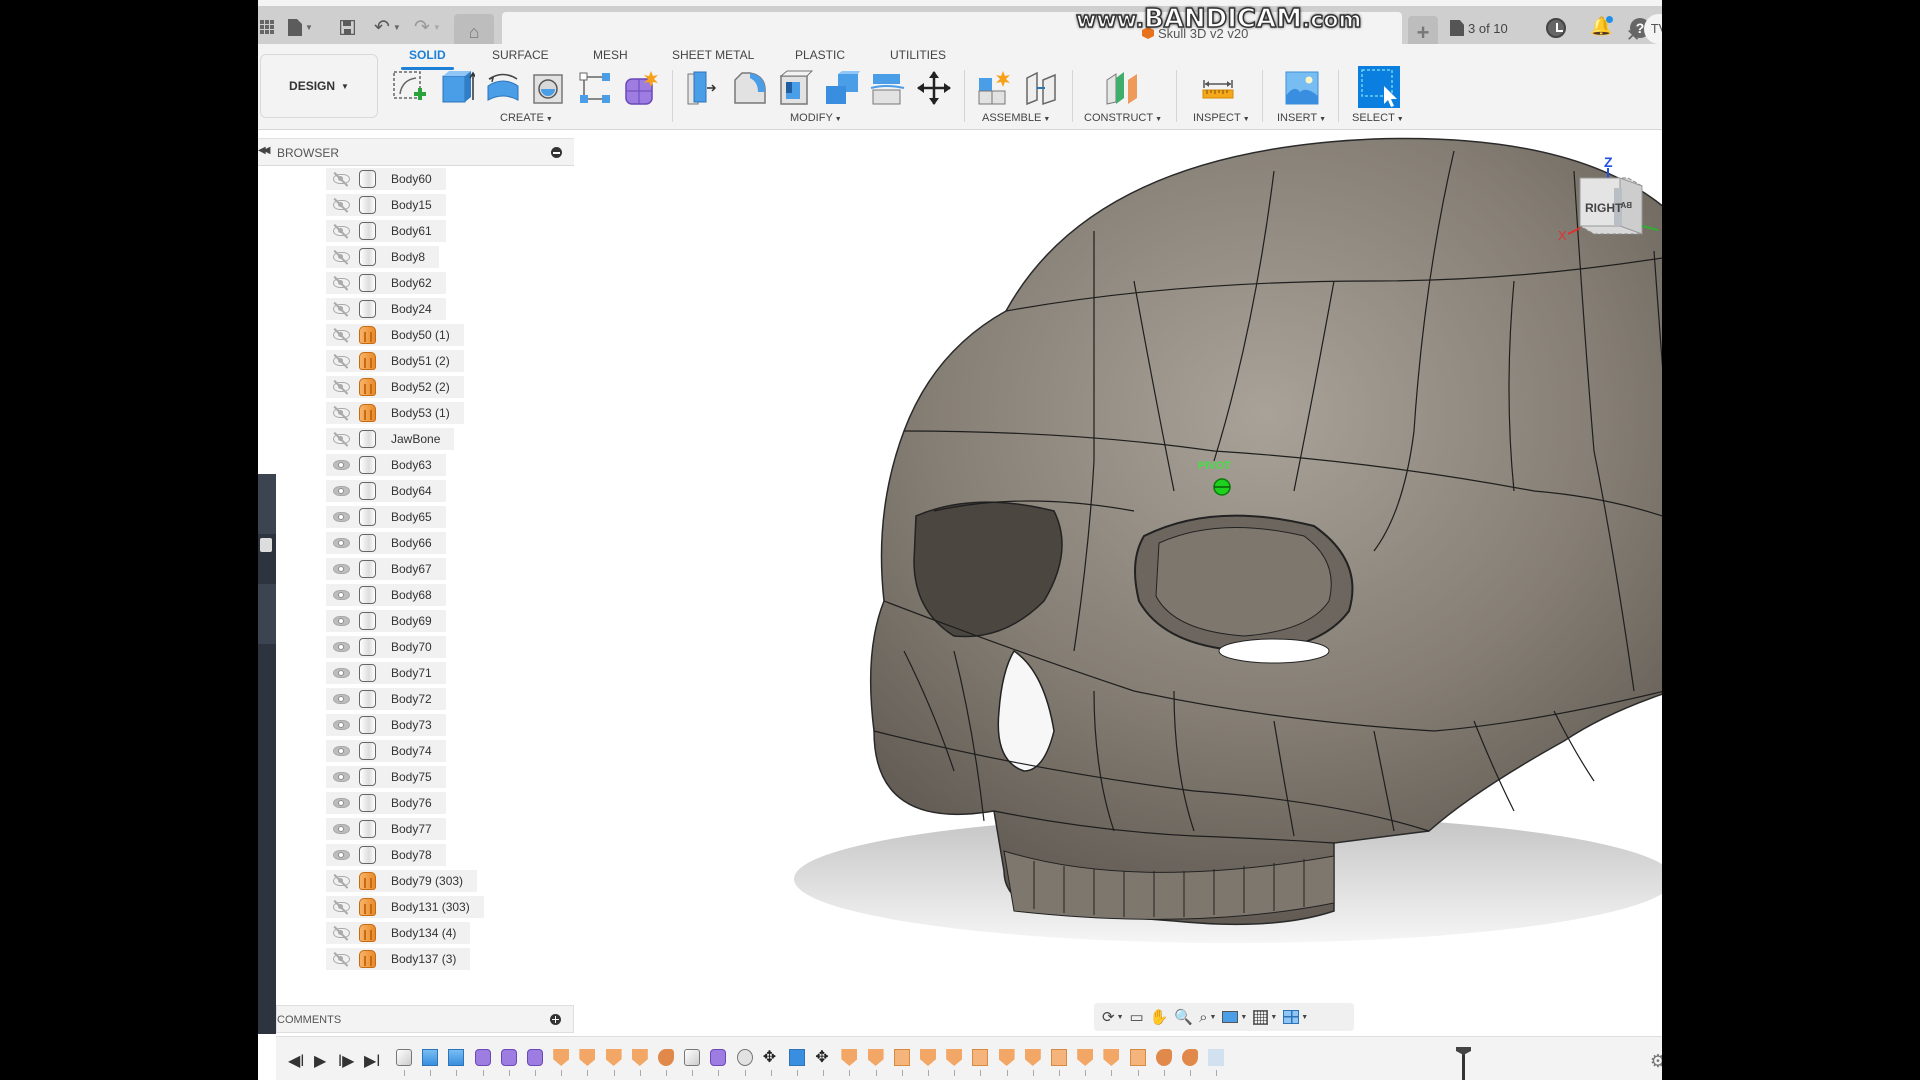 This screenshot has height=1080, width=1920. I want to click on tab-utilities: UTILITIES, so click(918, 55).